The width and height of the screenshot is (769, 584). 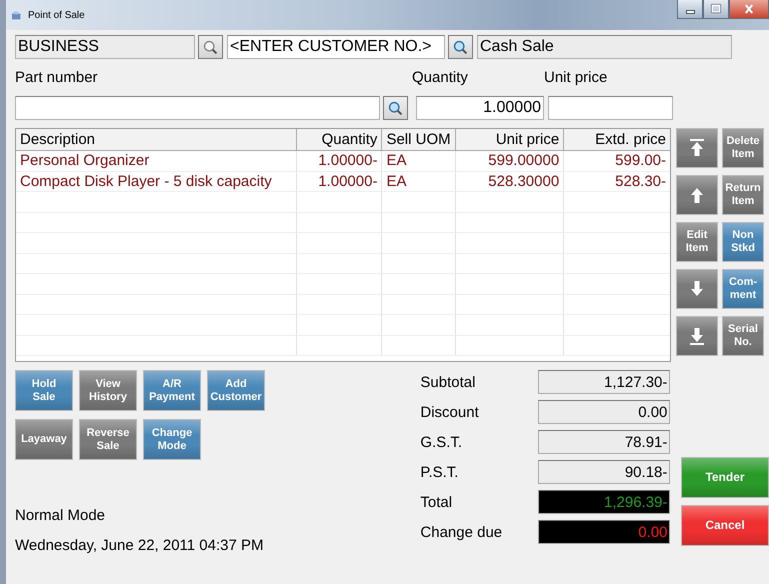 I want to click on window-title: Point of Sale, so click(x=56, y=15).